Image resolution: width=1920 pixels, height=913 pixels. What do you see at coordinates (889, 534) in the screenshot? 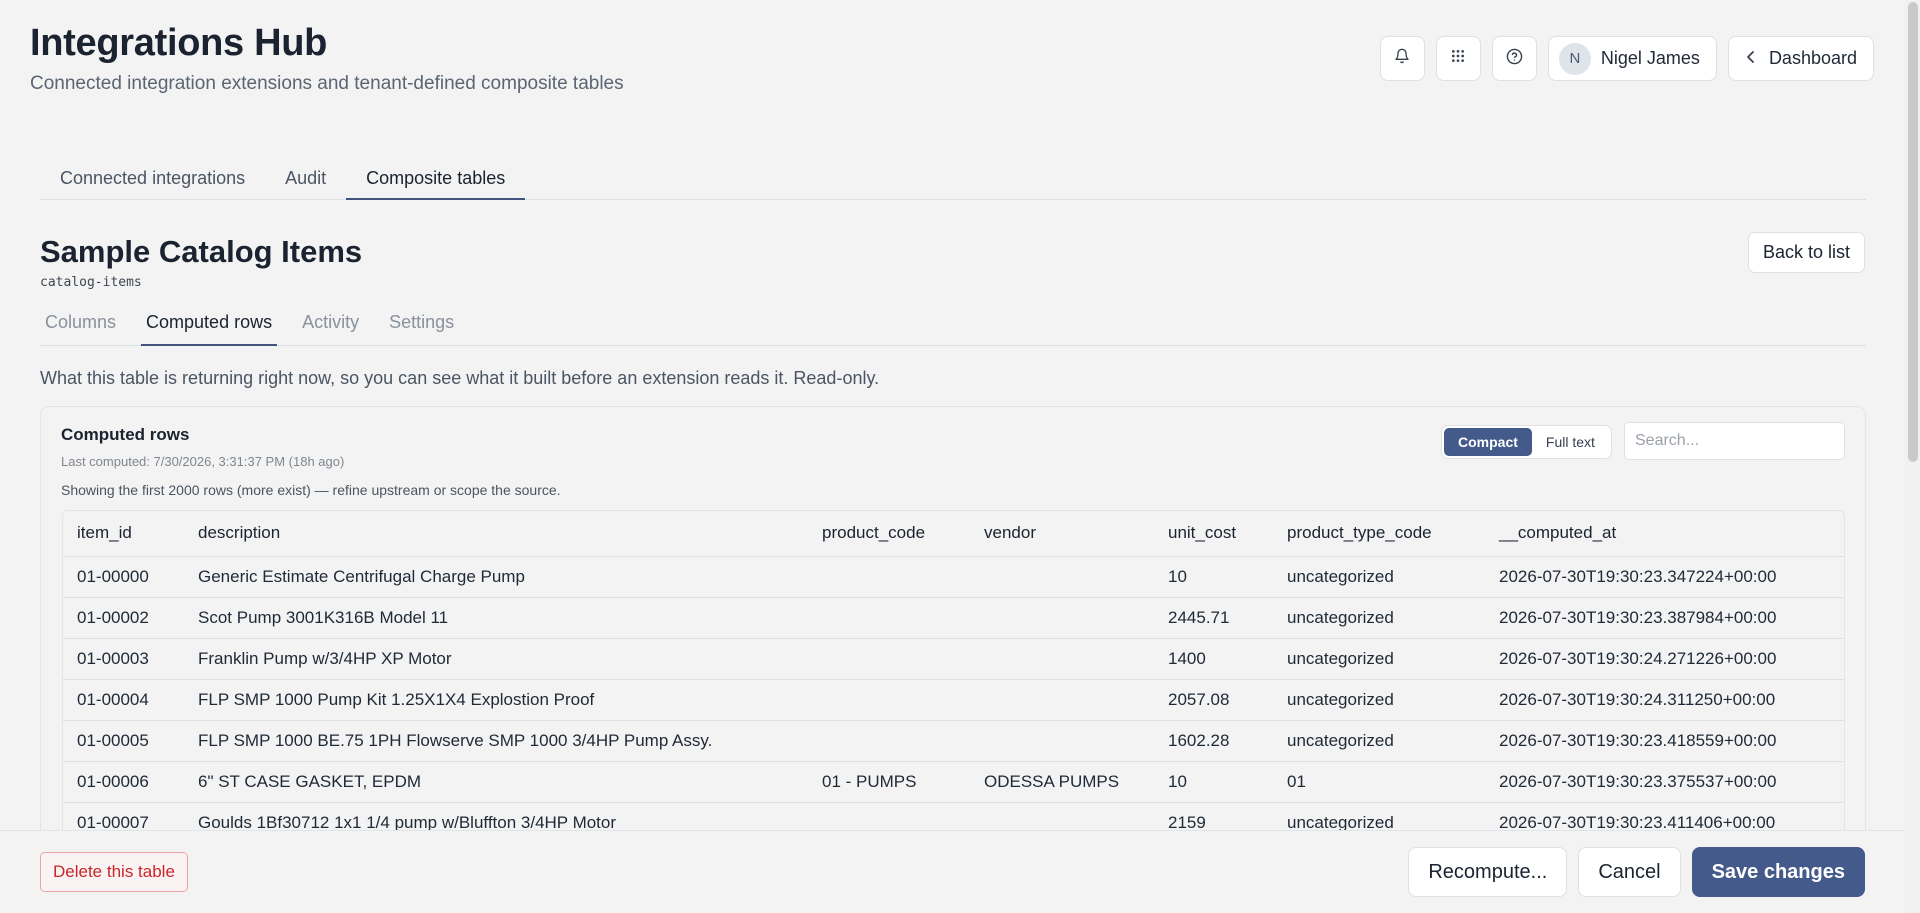
I see `column-header: product_code` at bounding box center [889, 534].